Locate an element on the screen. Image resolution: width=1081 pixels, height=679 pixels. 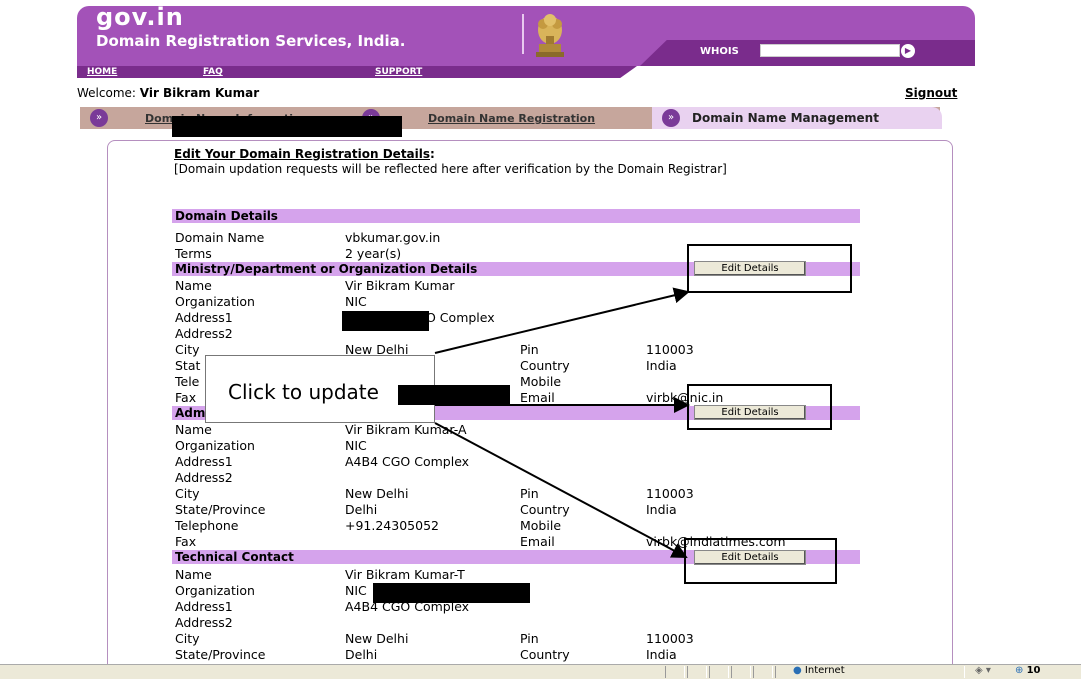
welcome-user-name: Vir Bikram Kumar is located at coordinates (199, 93).